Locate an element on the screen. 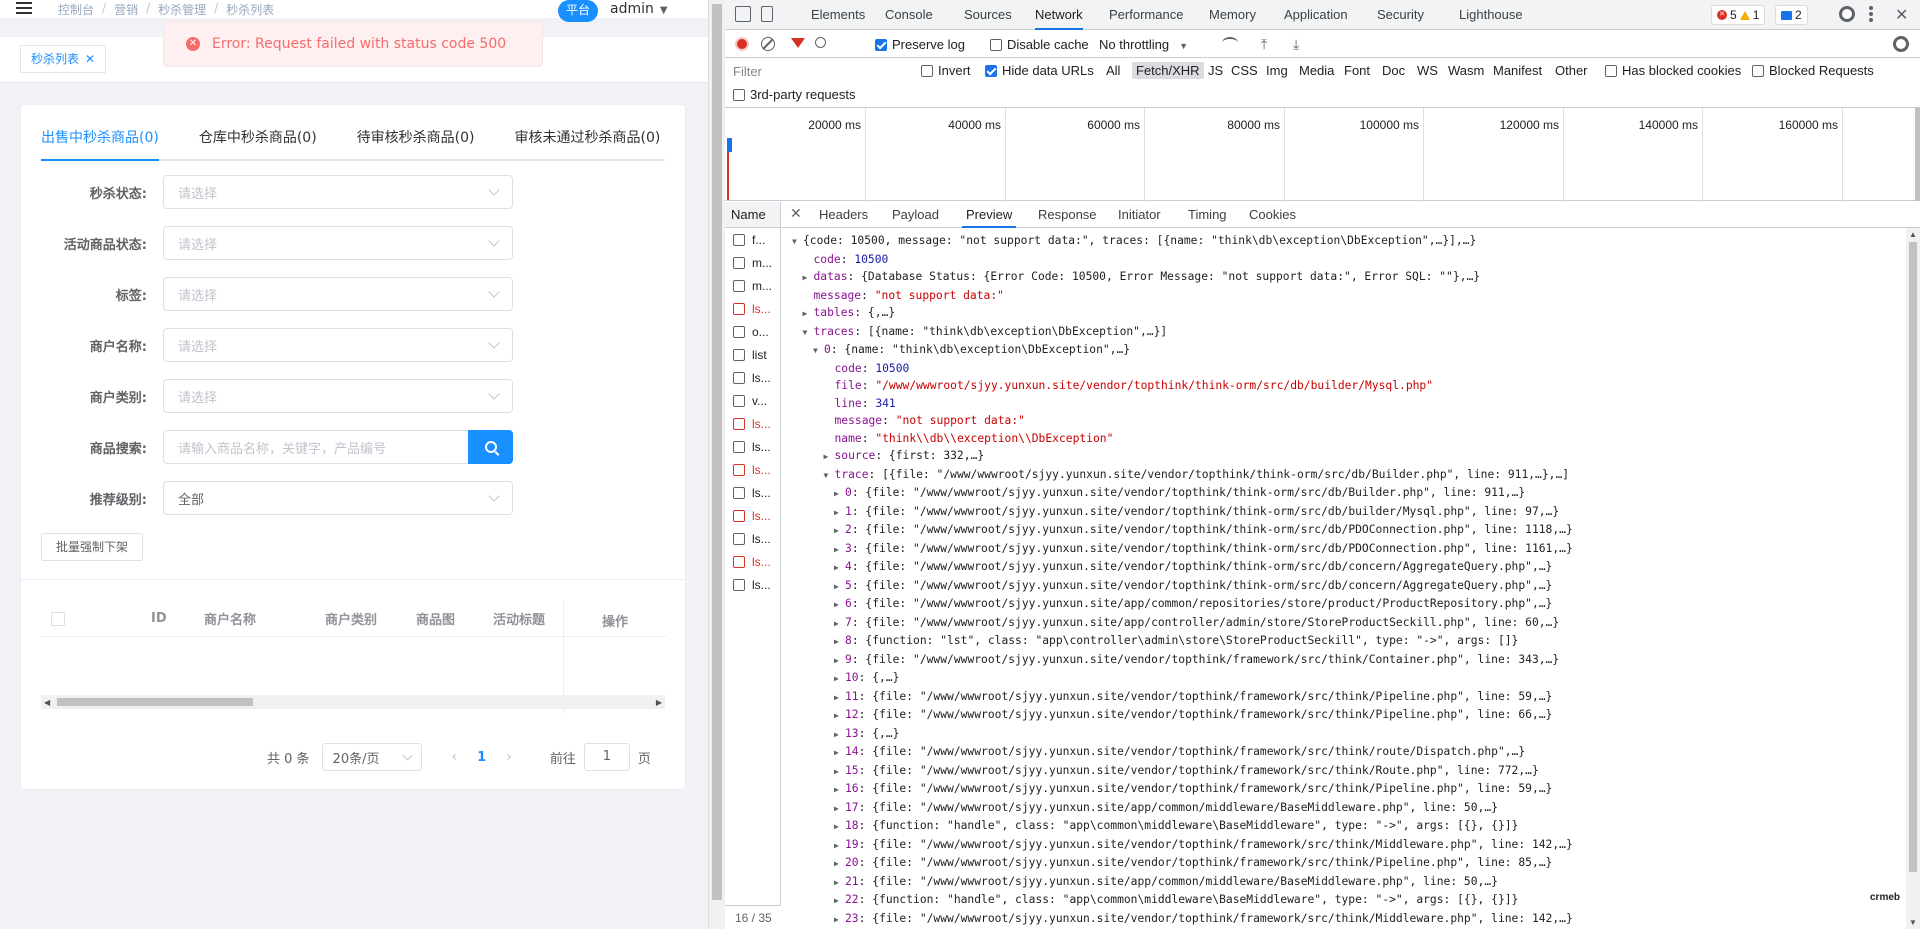  tag-select: 请选择 is located at coordinates (338, 294).